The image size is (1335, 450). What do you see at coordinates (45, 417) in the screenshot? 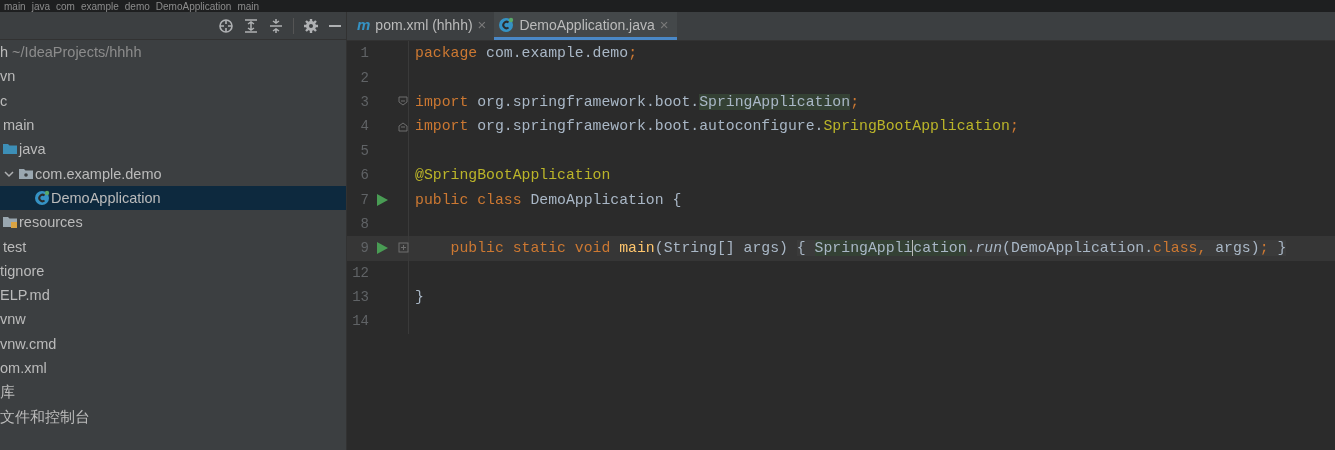
I see `tree-item: 文件和控制台` at bounding box center [45, 417].